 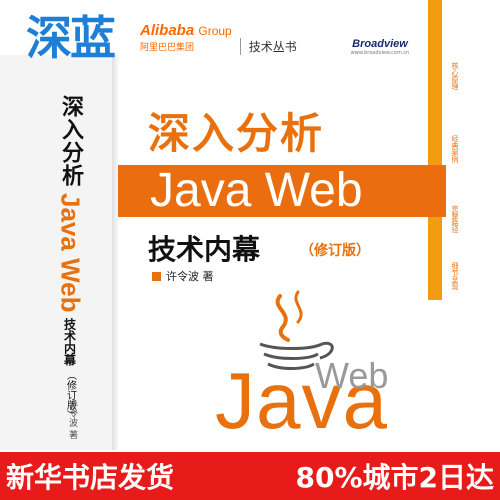 What do you see at coordinates (380, 53) in the screenshot?
I see `publisher-url: www.broadview.com.cn` at bounding box center [380, 53].